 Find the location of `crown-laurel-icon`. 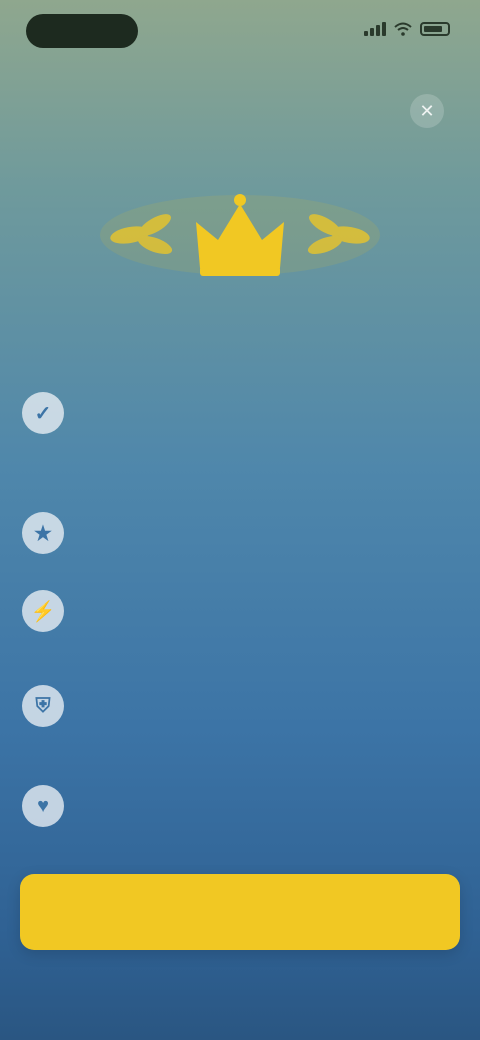

crown-laurel-icon is located at coordinates (240, 235).